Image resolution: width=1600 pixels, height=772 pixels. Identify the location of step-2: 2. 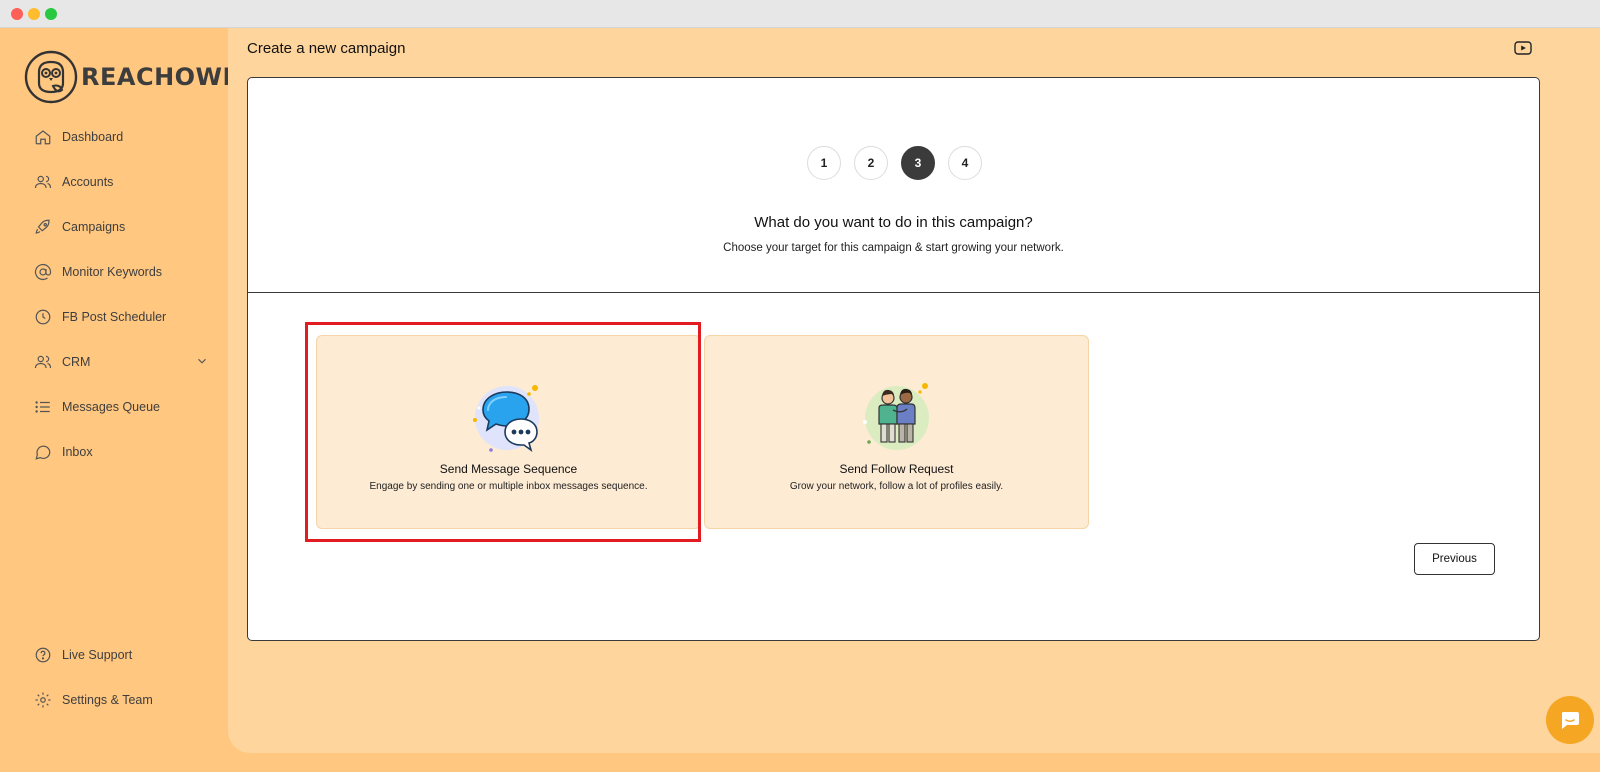
(871, 163).